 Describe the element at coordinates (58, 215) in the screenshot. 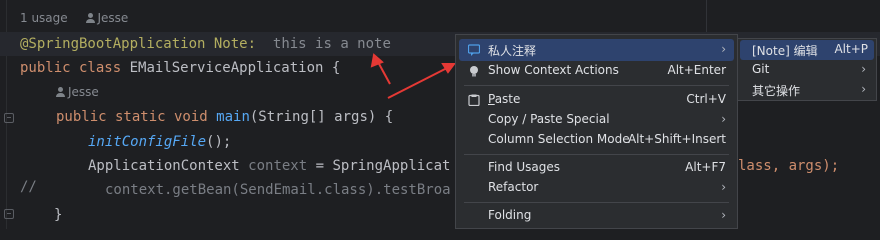

I see `code-line-close-brace: }` at that location.